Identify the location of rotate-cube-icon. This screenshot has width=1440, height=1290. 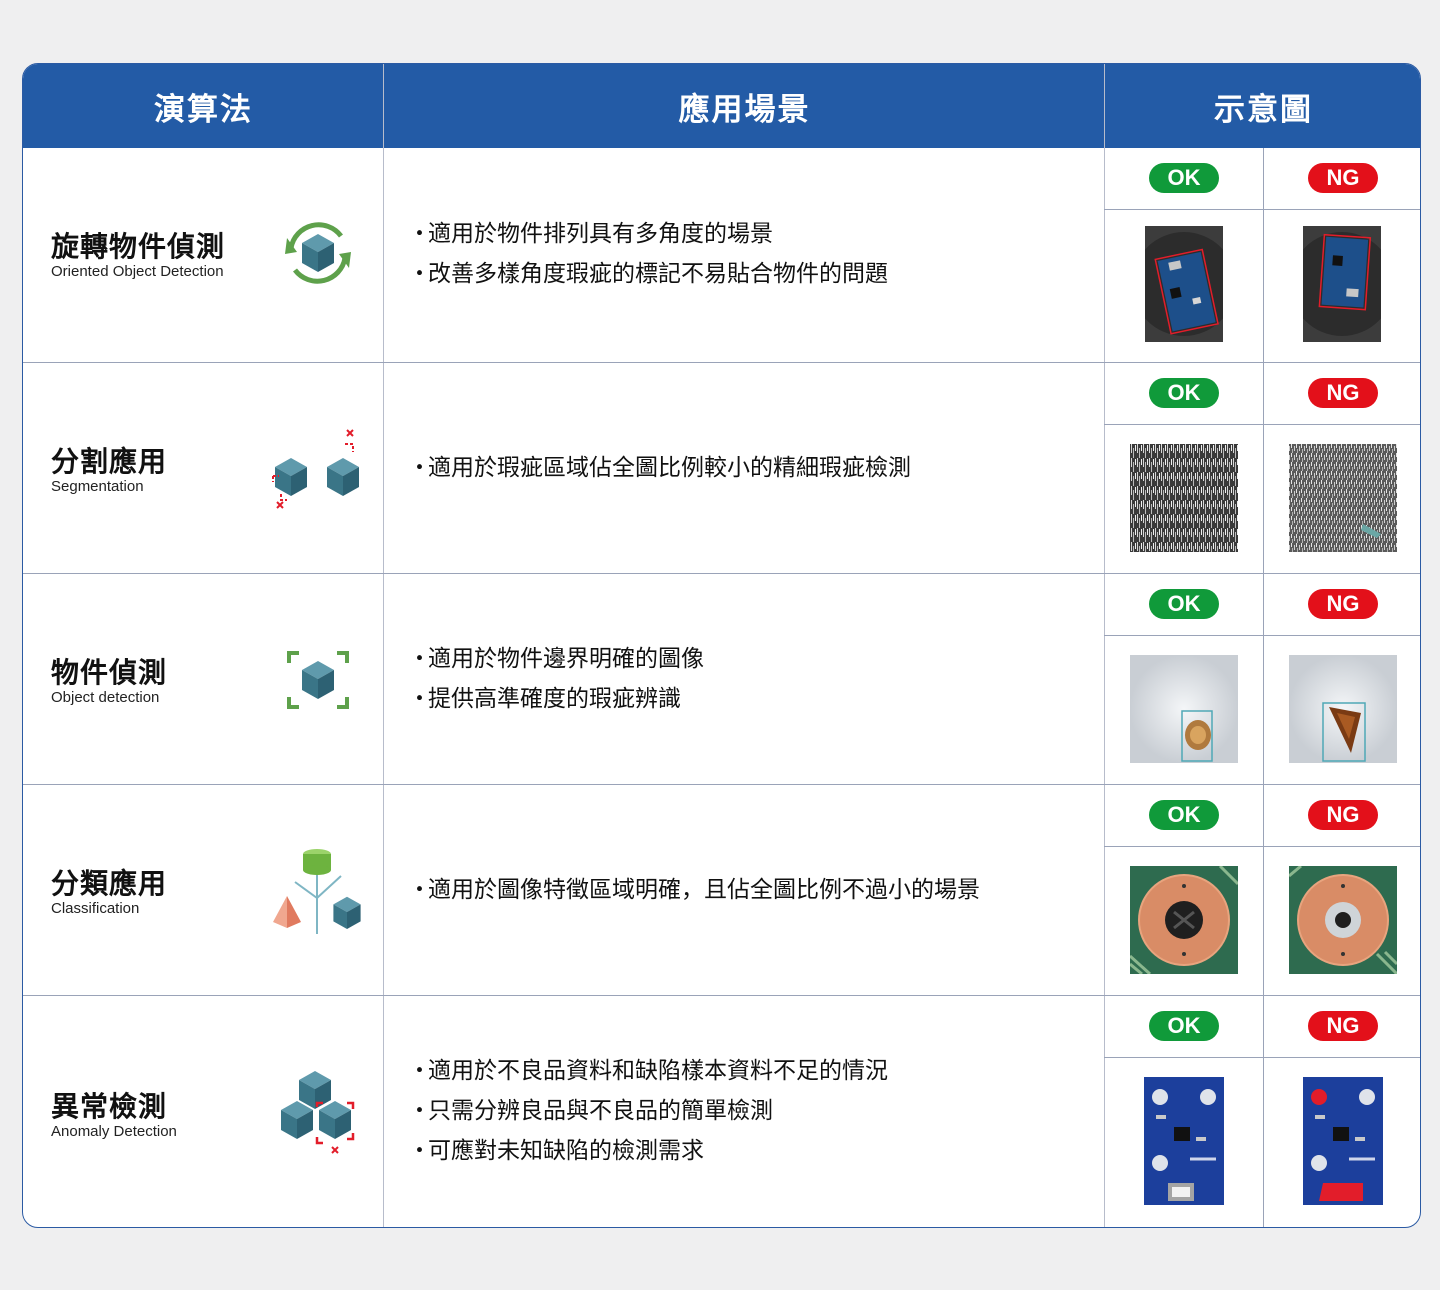
(318, 253).